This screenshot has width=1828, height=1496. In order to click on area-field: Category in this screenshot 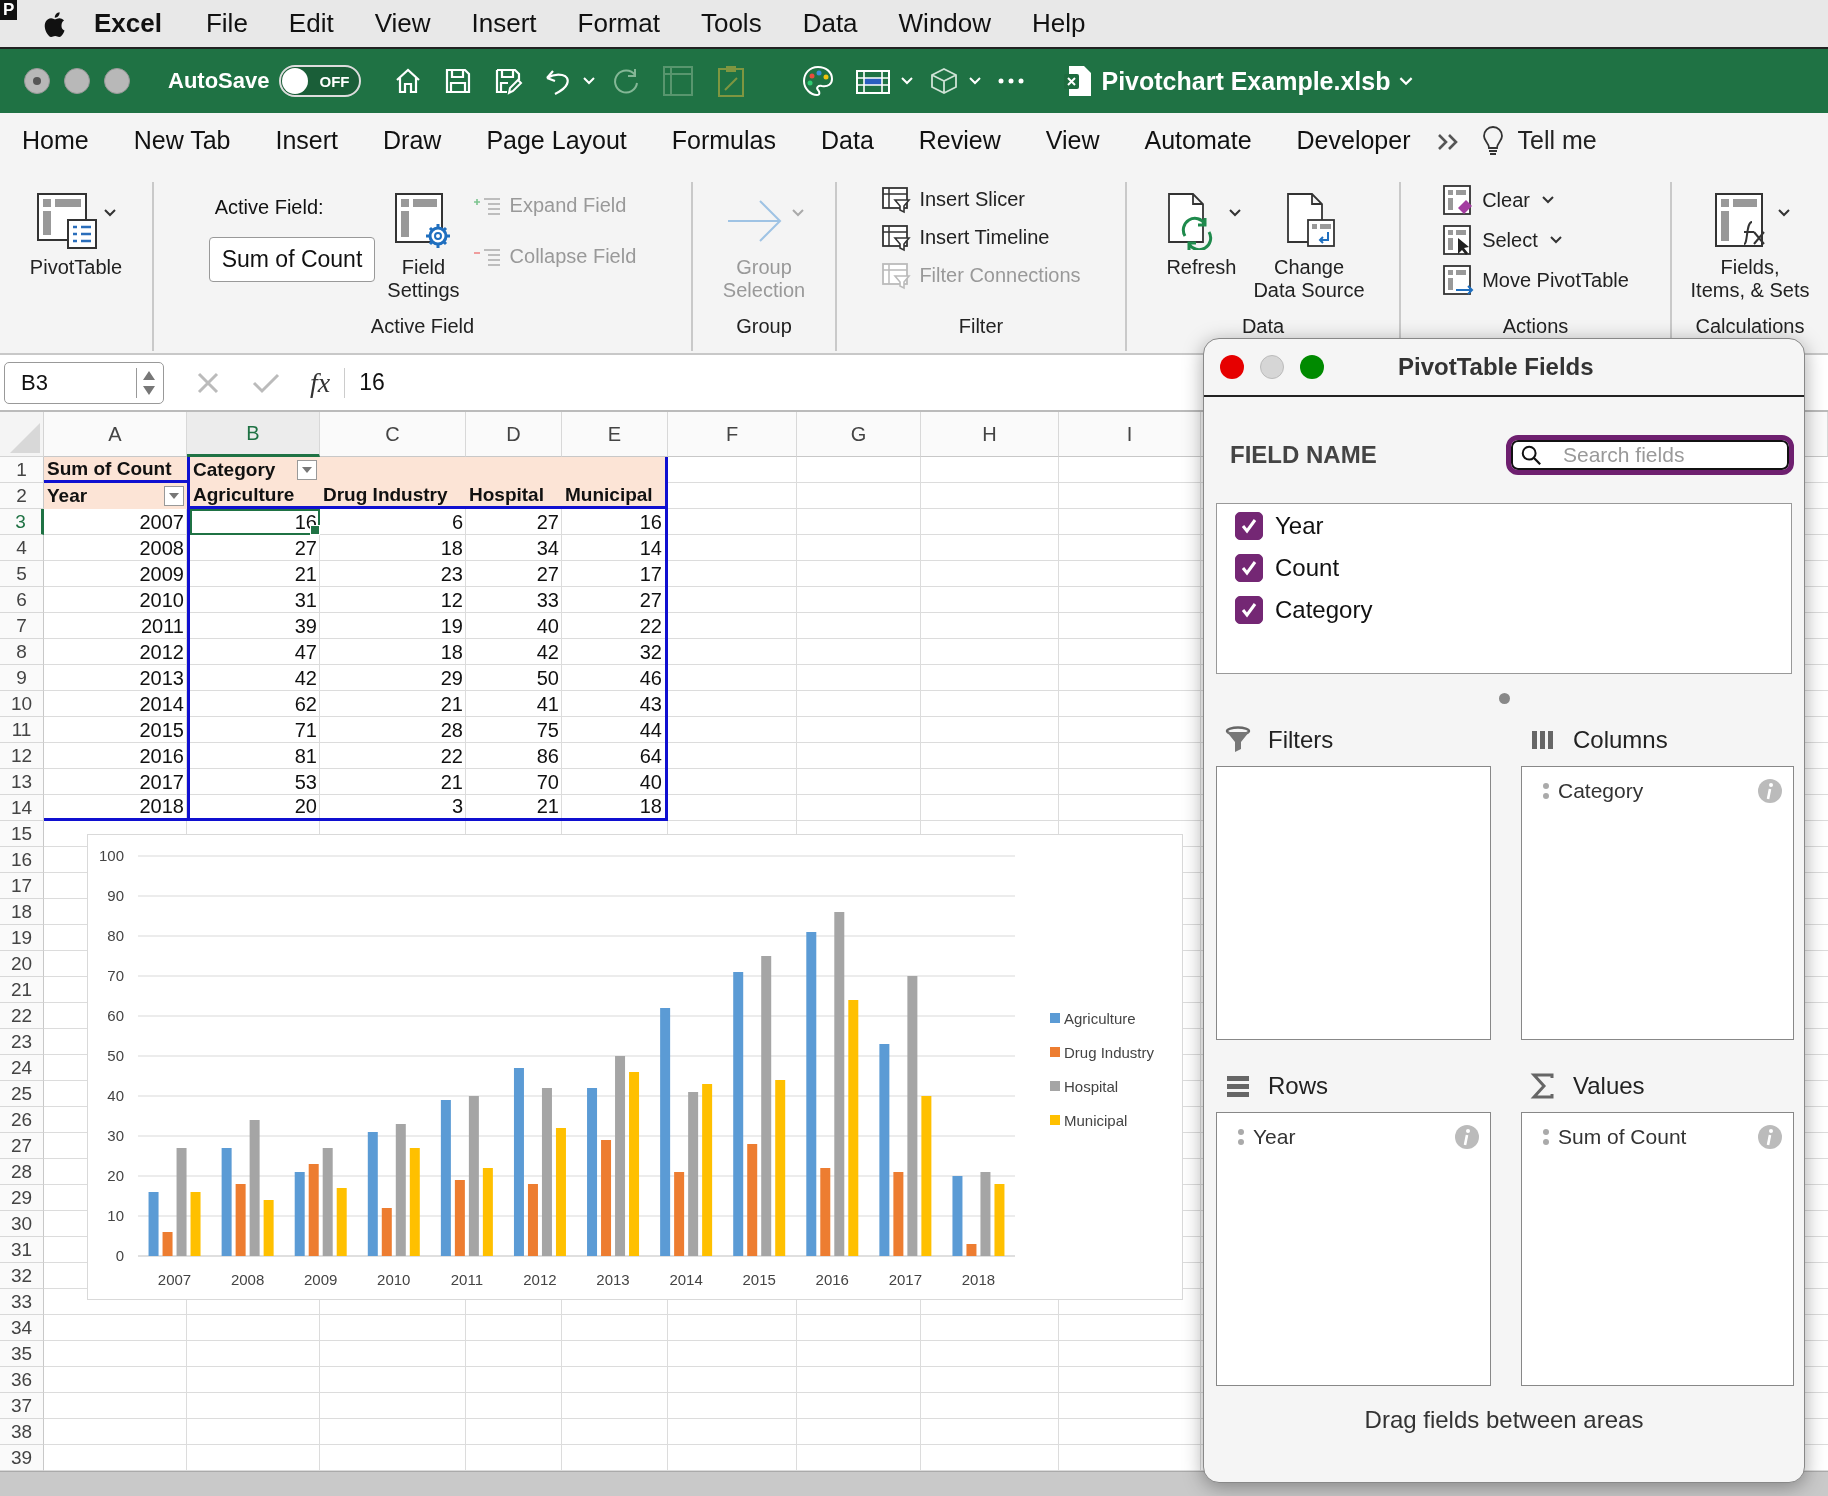, I will do `click(1601, 791)`.